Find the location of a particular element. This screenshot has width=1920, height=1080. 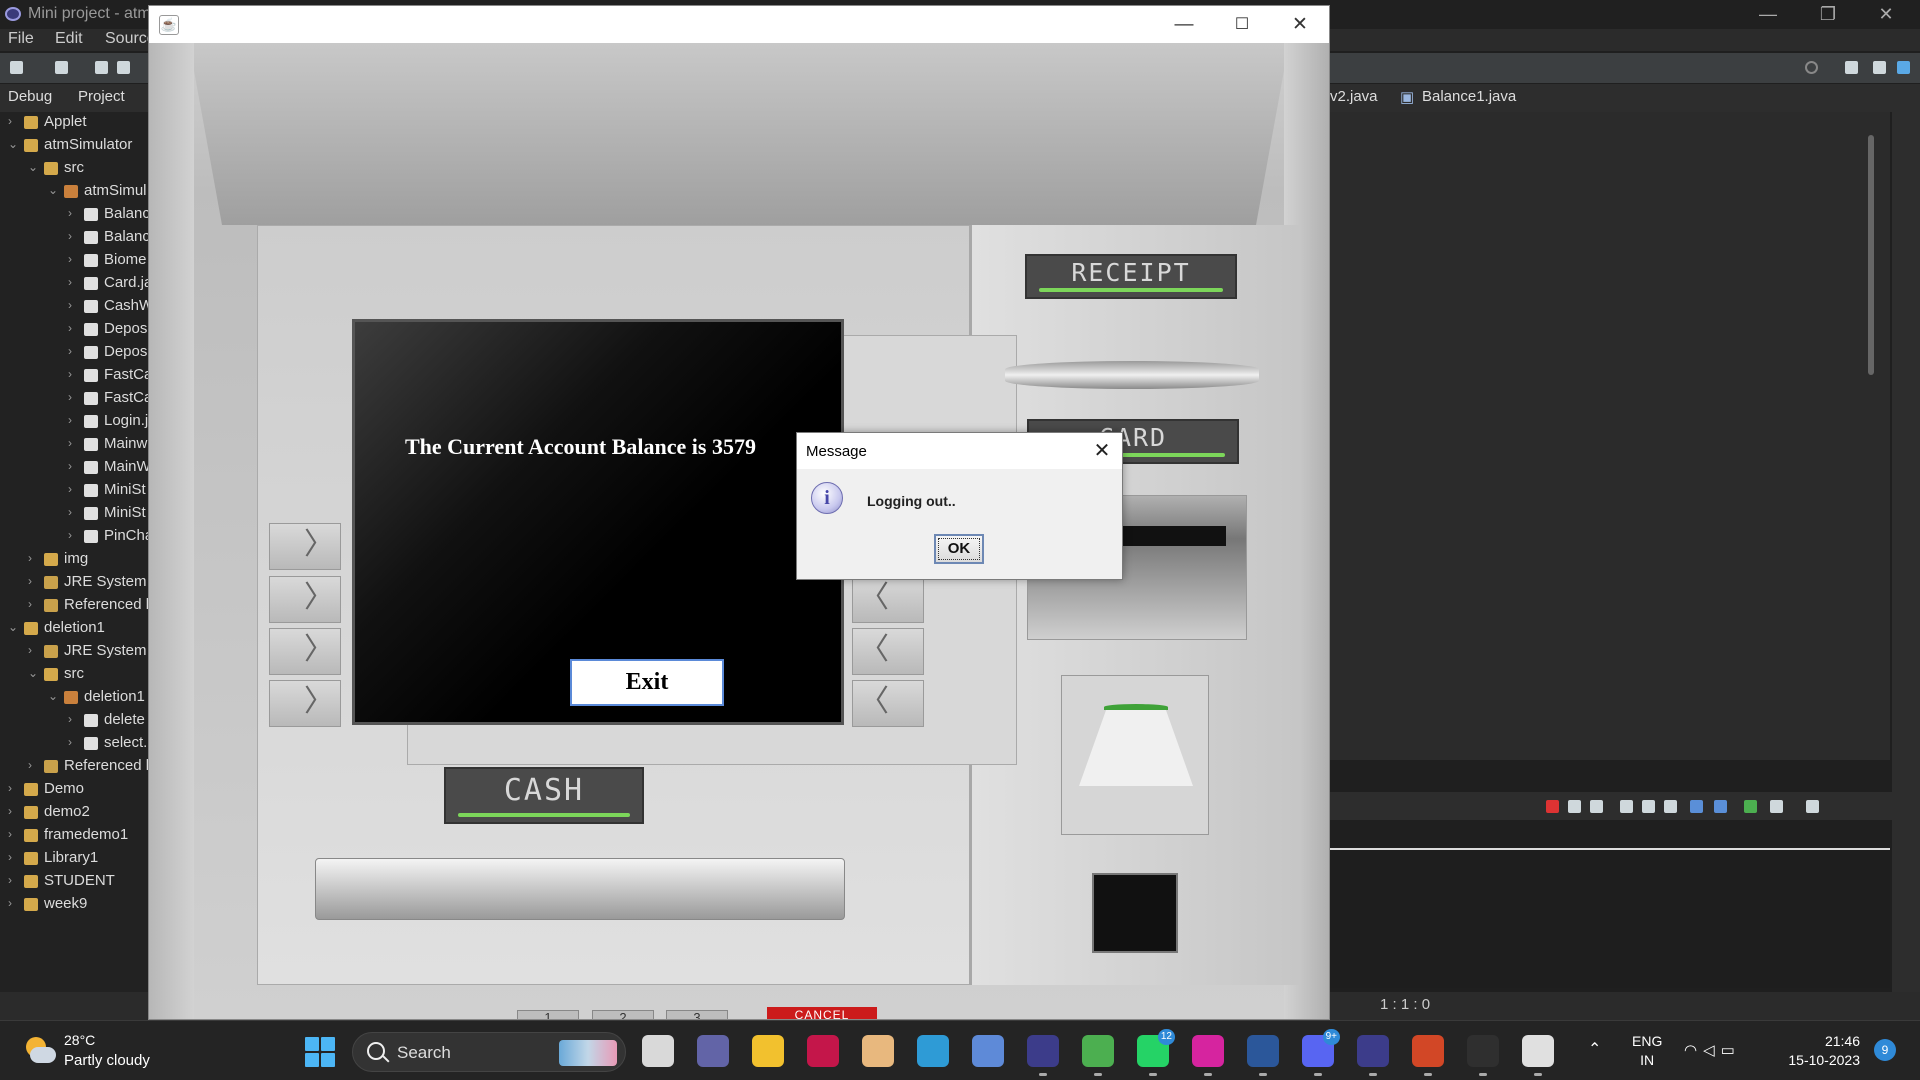

tree-item: › Referenced l is located at coordinates (75, 767).